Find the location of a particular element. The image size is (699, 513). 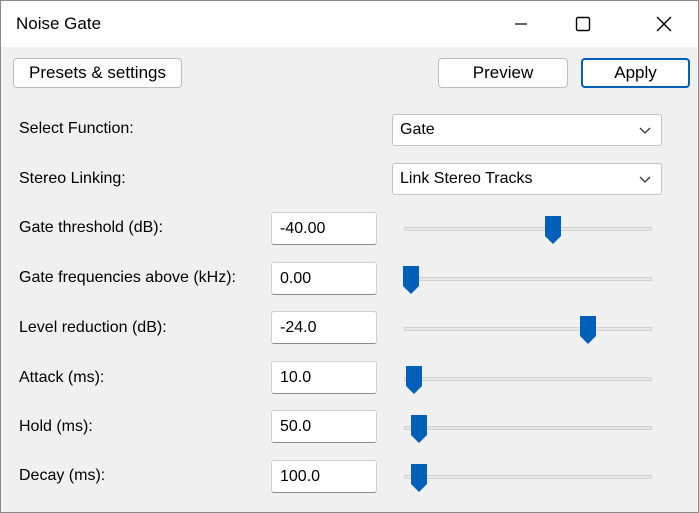

select-function-label: Select Function: is located at coordinates (76, 128).